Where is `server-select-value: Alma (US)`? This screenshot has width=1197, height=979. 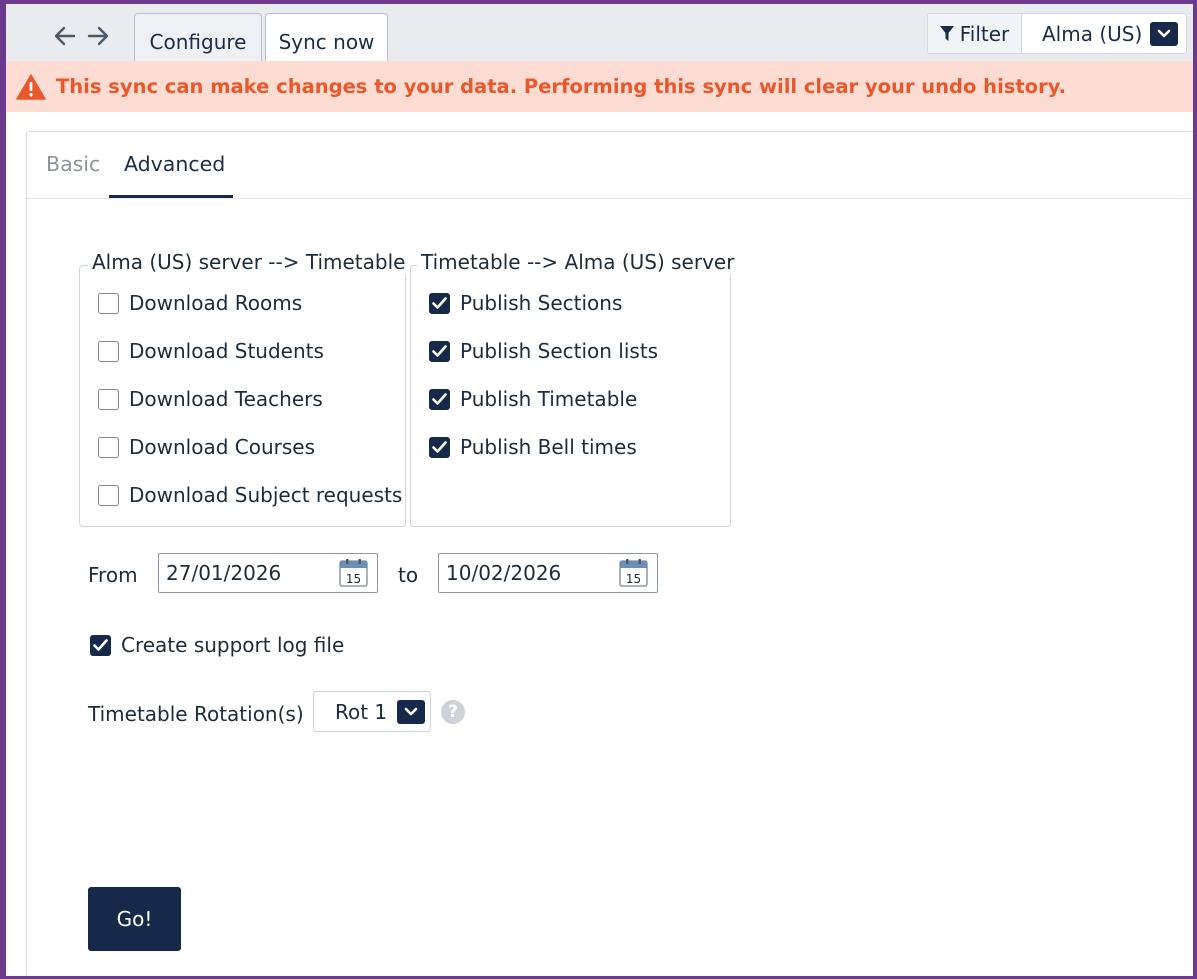
server-select-value: Alma (US) is located at coordinates (1092, 33).